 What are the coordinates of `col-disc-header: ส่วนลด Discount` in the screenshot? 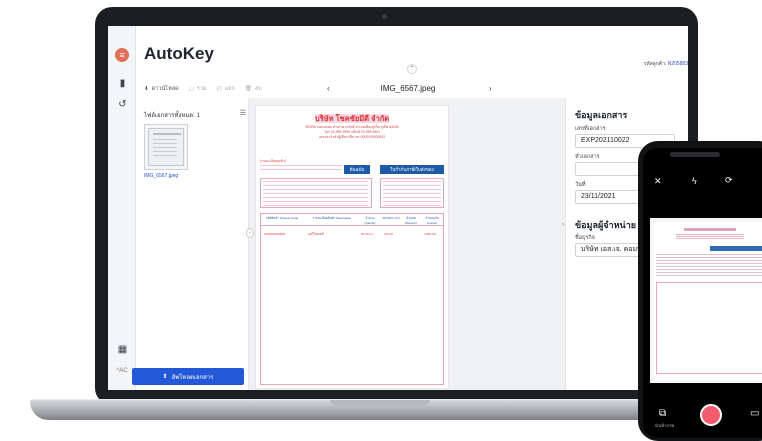 It's located at (411, 220).